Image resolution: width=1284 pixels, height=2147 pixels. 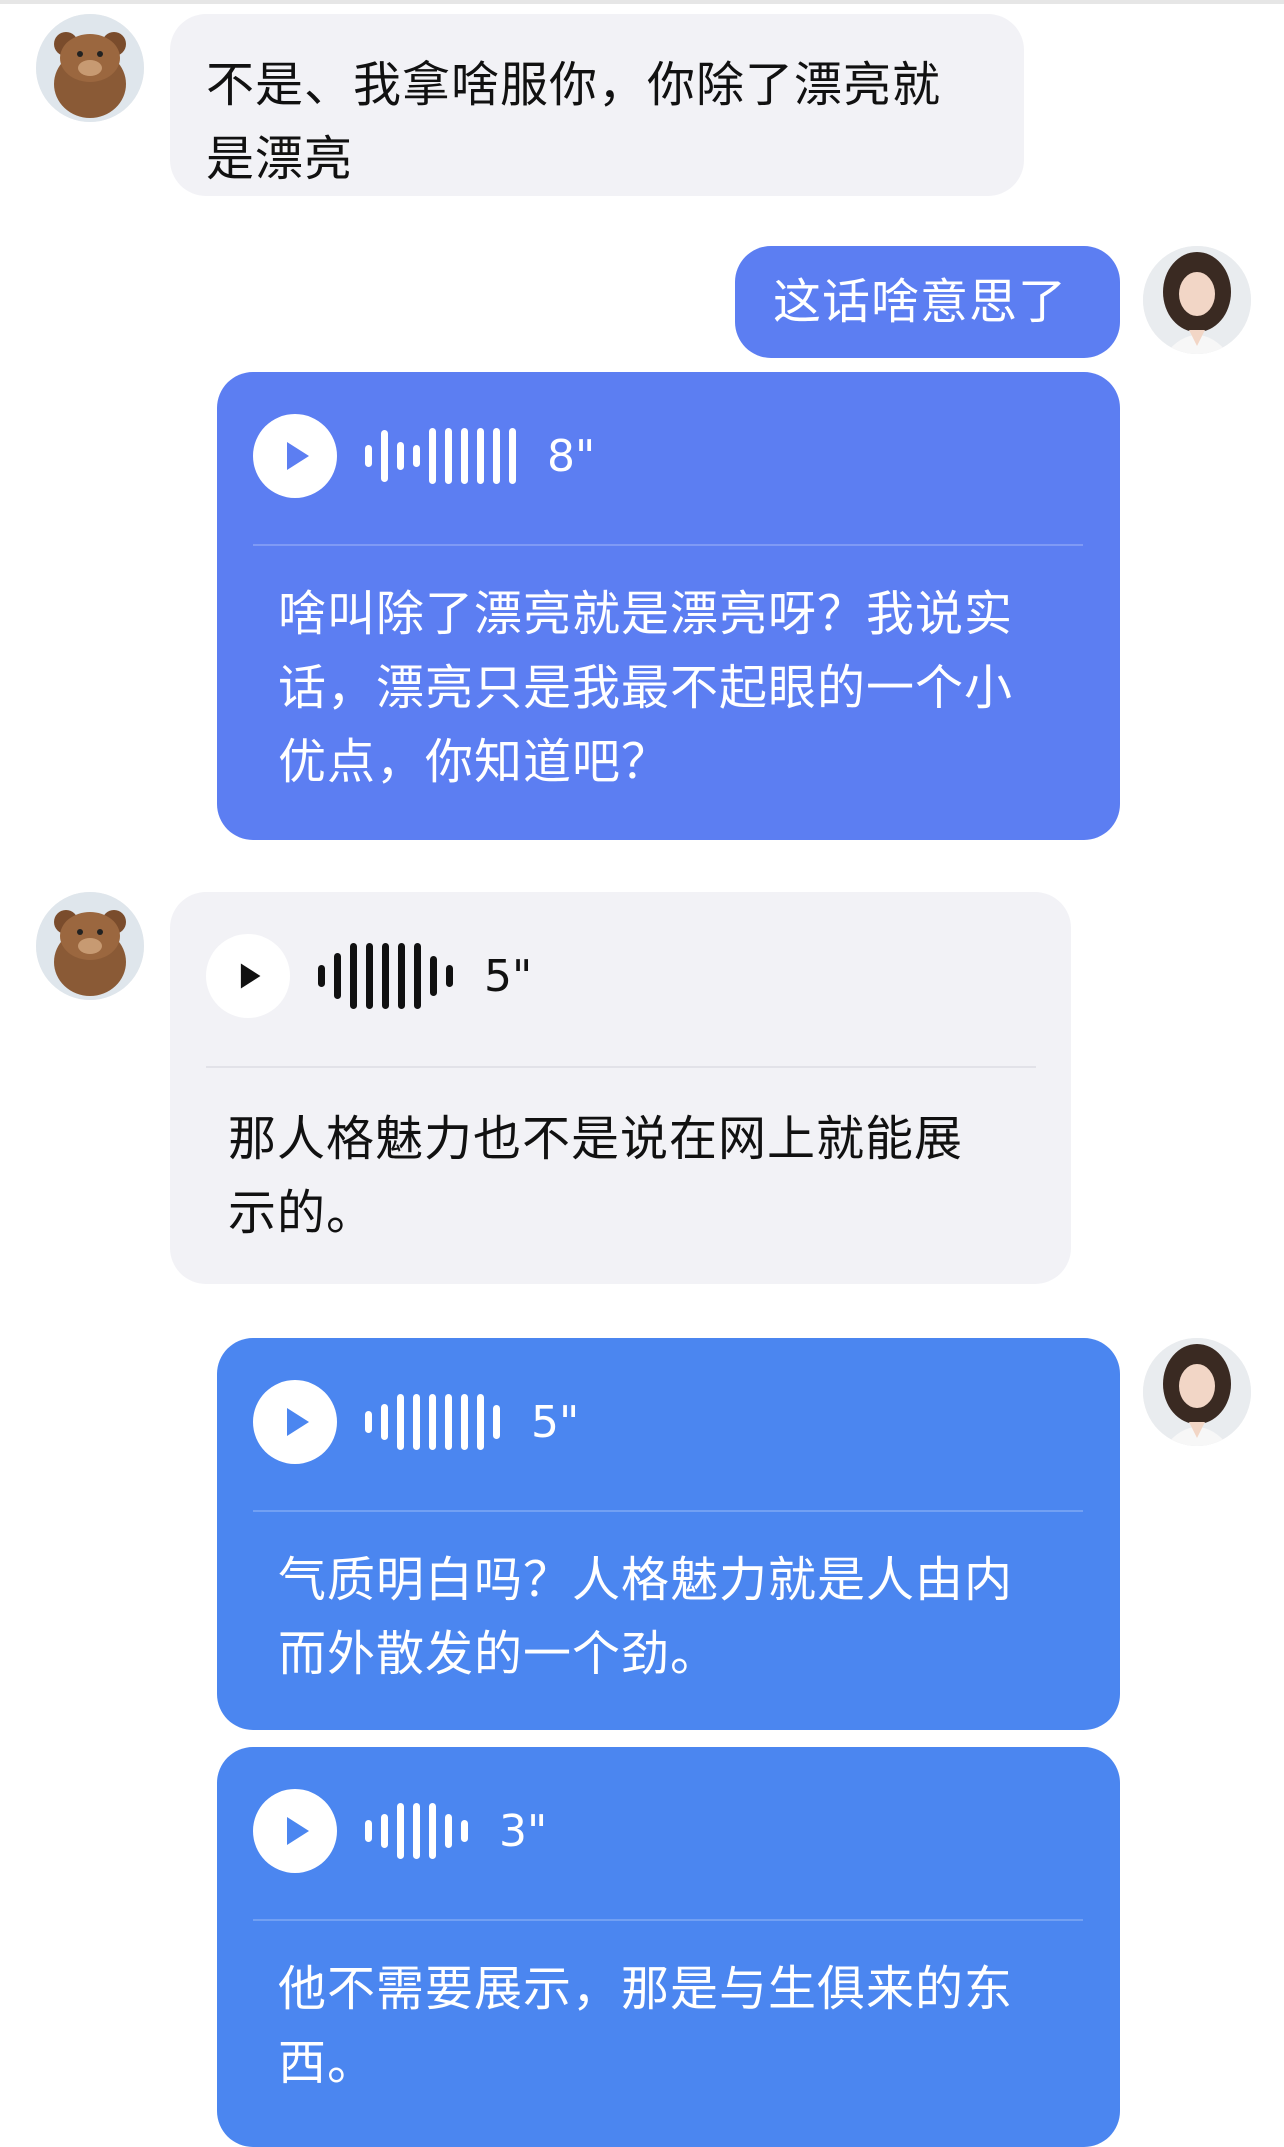 What do you see at coordinates (523, 1831) in the screenshot?
I see `voice-duration: 3"` at bounding box center [523, 1831].